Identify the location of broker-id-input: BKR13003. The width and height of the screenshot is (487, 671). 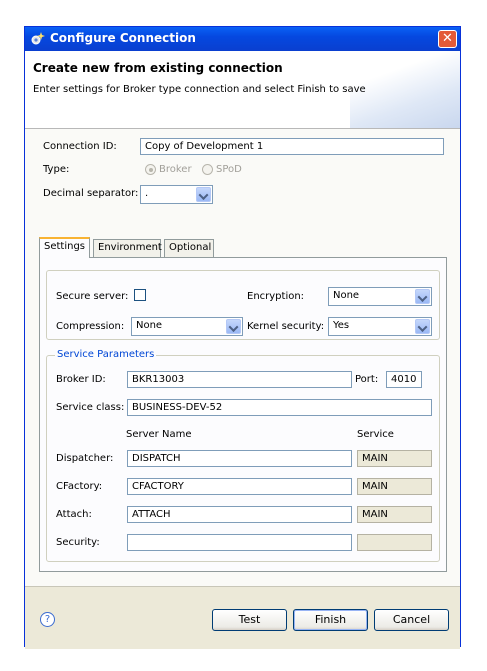
(239, 379).